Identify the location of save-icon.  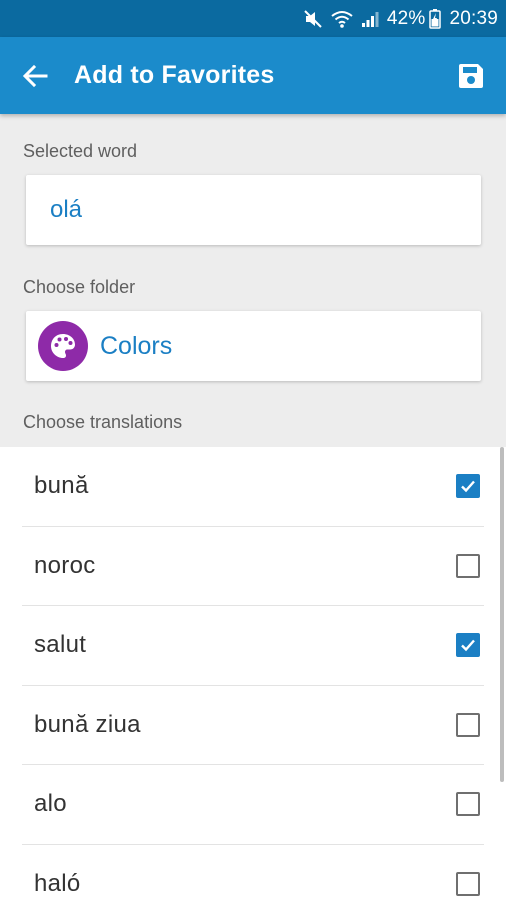
(471, 75).